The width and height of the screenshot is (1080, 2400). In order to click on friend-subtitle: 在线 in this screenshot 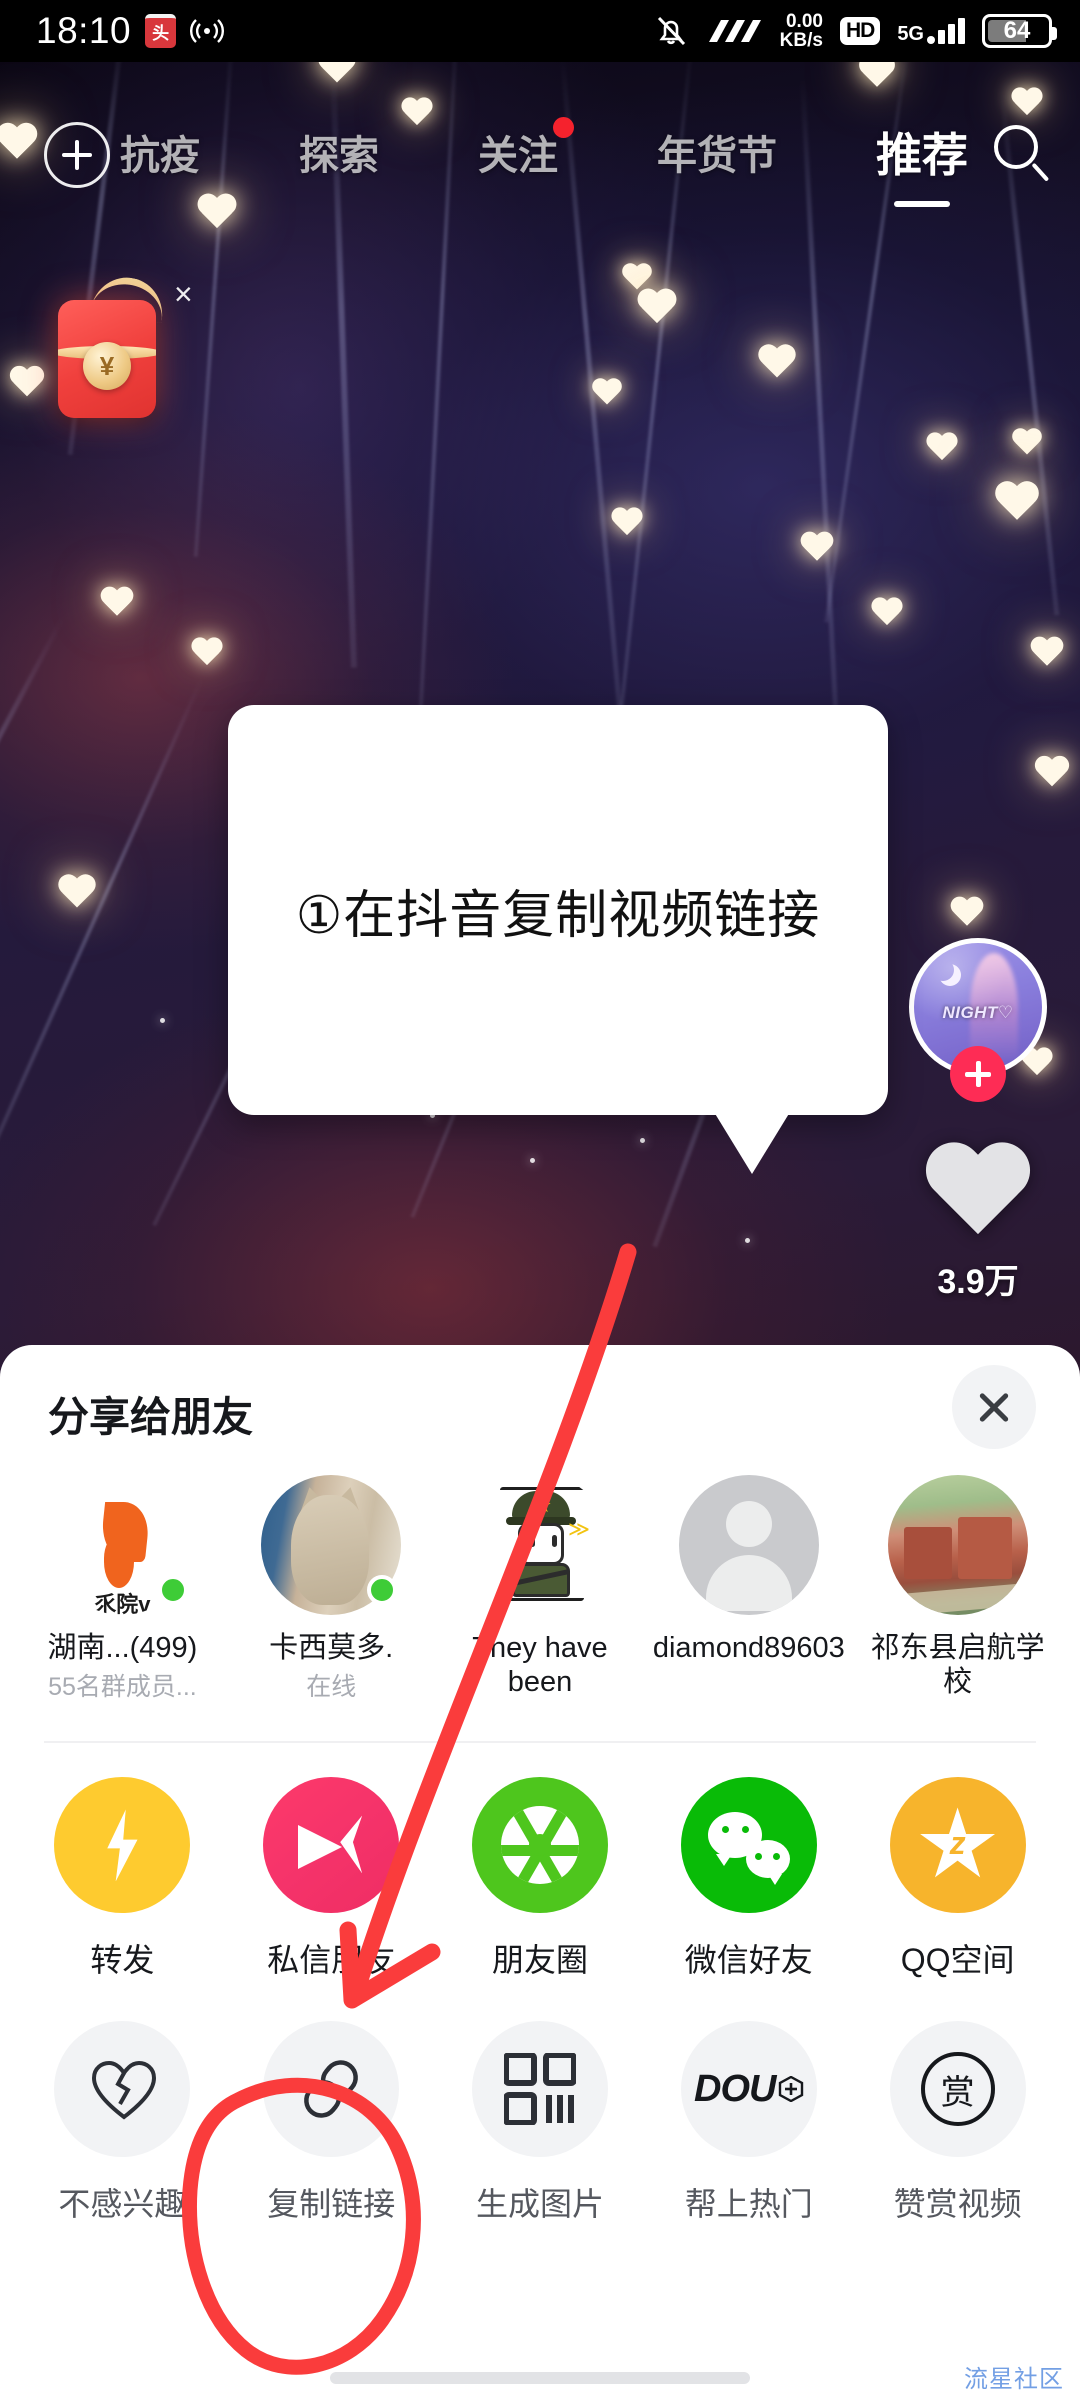, I will do `click(331, 1687)`.